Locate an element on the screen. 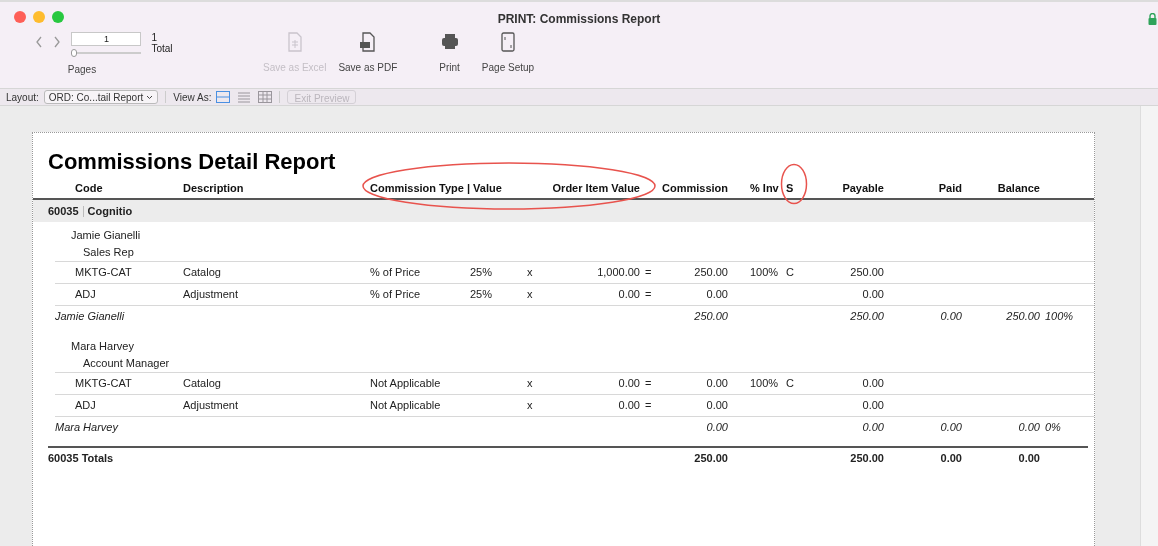 The height and width of the screenshot is (546, 1158). subtotal-commission: 250.00 is located at coordinates (710, 317).